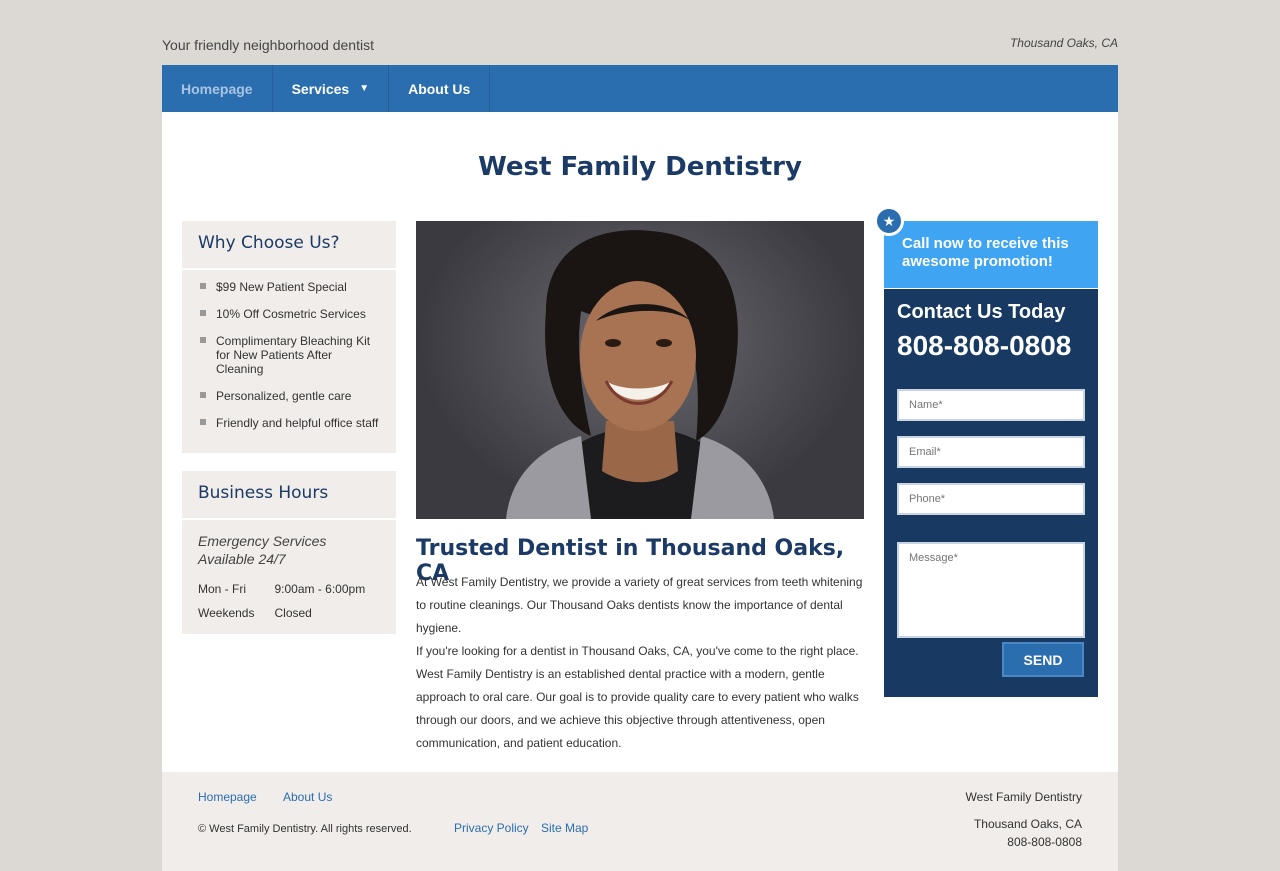  Describe the element at coordinates (640, 167) in the screenshot. I see `page-title: West Family Dentistry` at that location.